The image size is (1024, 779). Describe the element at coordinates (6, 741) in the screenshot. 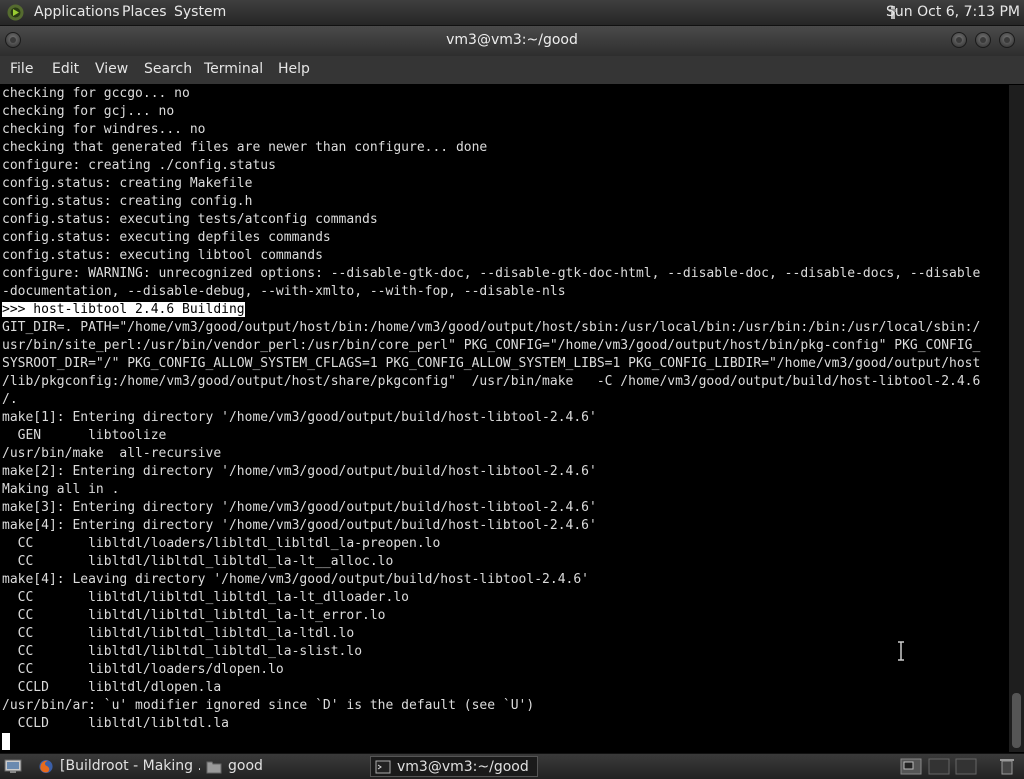

I see `terminal-cursor` at that location.